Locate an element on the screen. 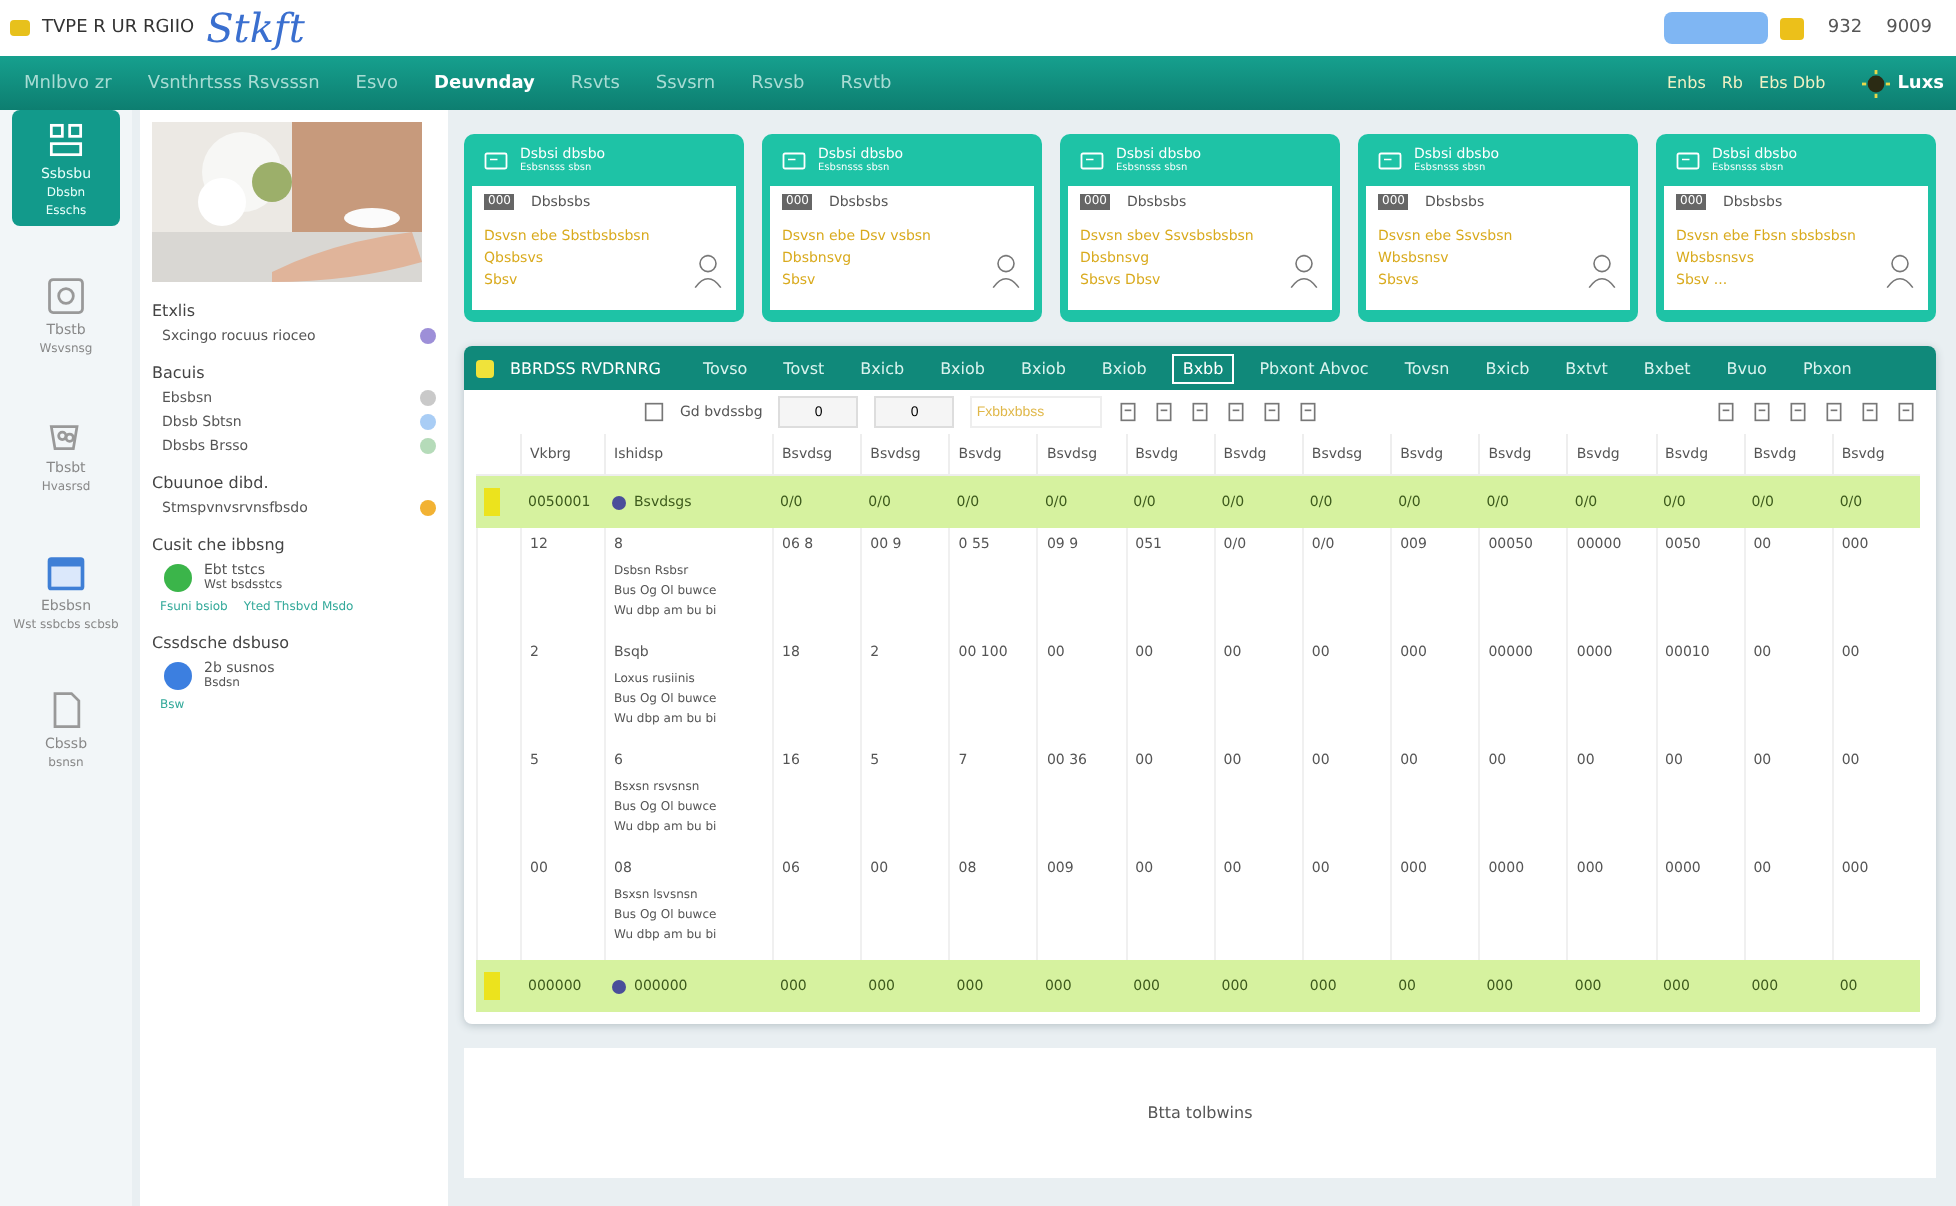 The width and height of the screenshot is (1956, 1206). section-title: Cssdsche dsbuso is located at coordinates (222, 643).